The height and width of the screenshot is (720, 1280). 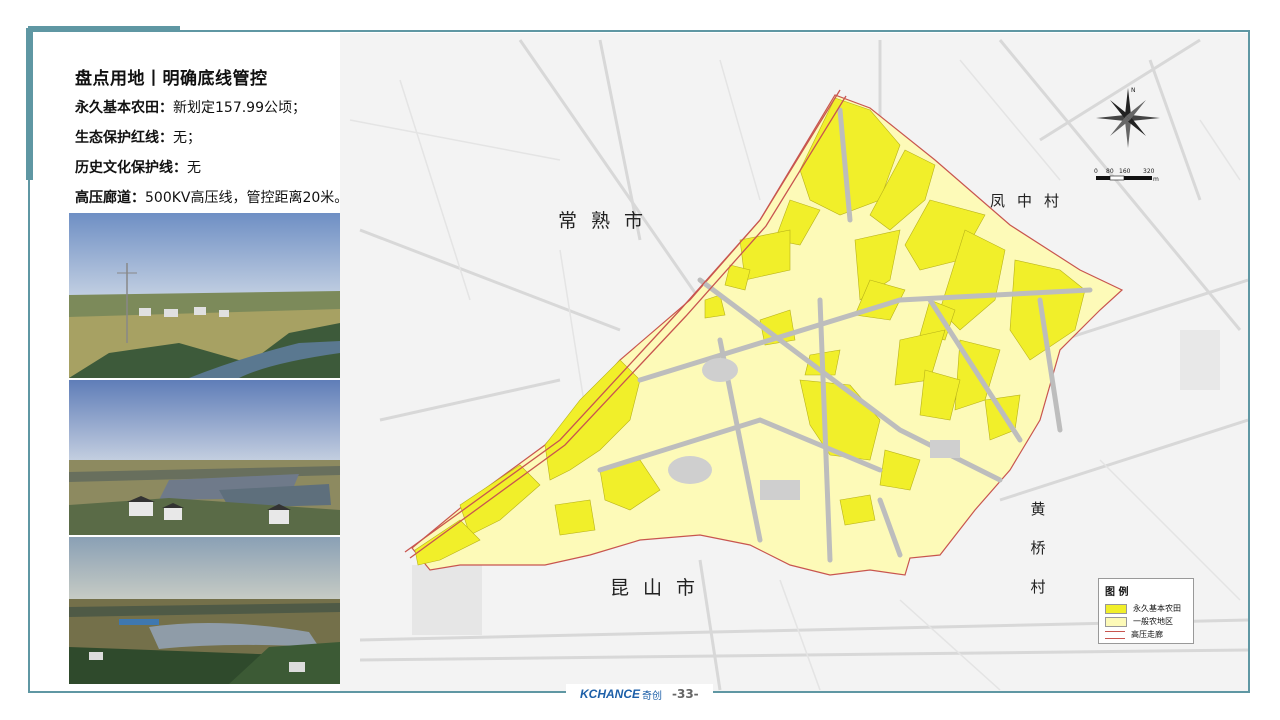 What do you see at coordinates (610, 694) in the screenshot?
I see `brand-logo: KCHANCE` at bounding box center [610, 694].